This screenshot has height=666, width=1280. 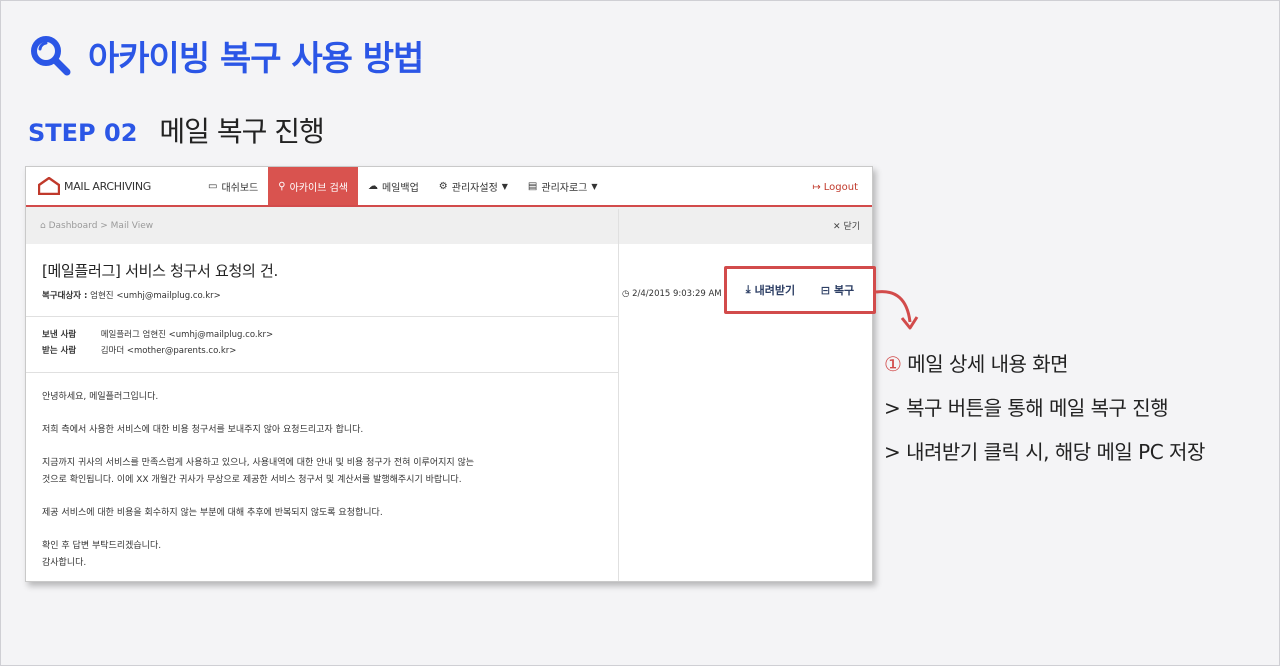 What do you see at coordinates (160, 271) in the screenshot?
I see `mail-subject: [메일플러그] 서비스 청구서 요청의 건.` at bounding box center [160, 271].